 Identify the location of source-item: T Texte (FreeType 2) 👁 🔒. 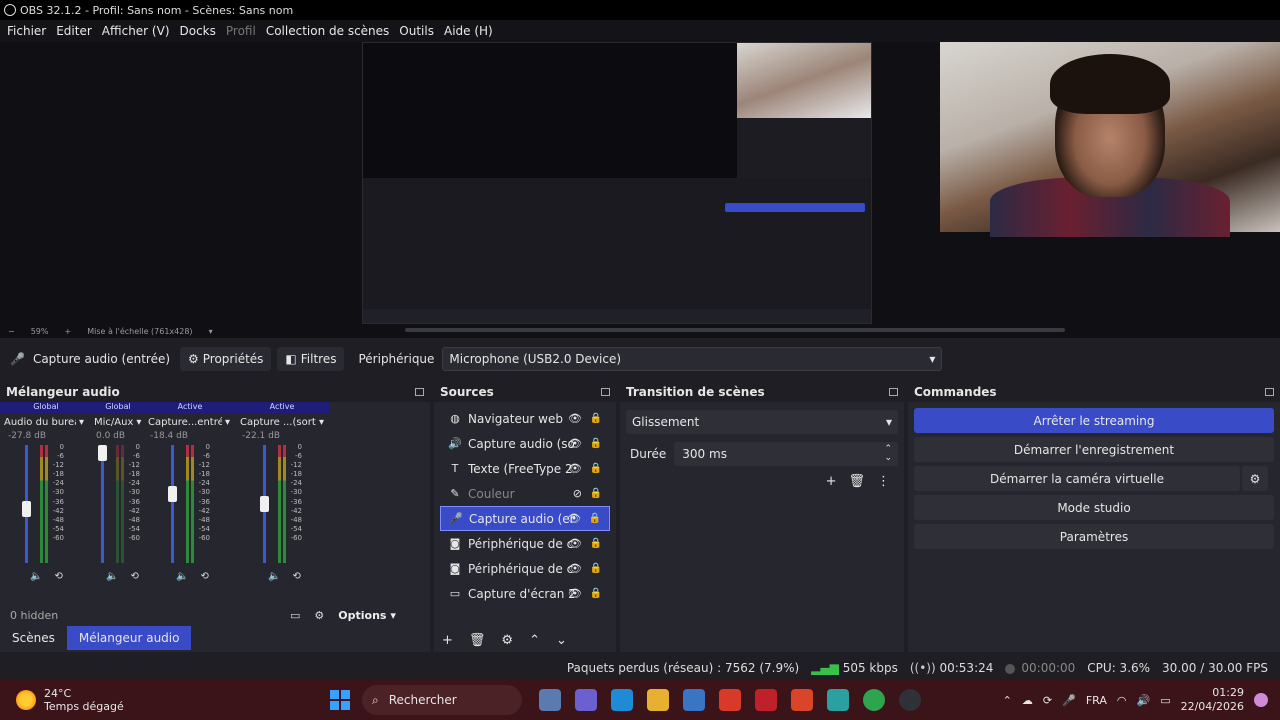
(525, 468).